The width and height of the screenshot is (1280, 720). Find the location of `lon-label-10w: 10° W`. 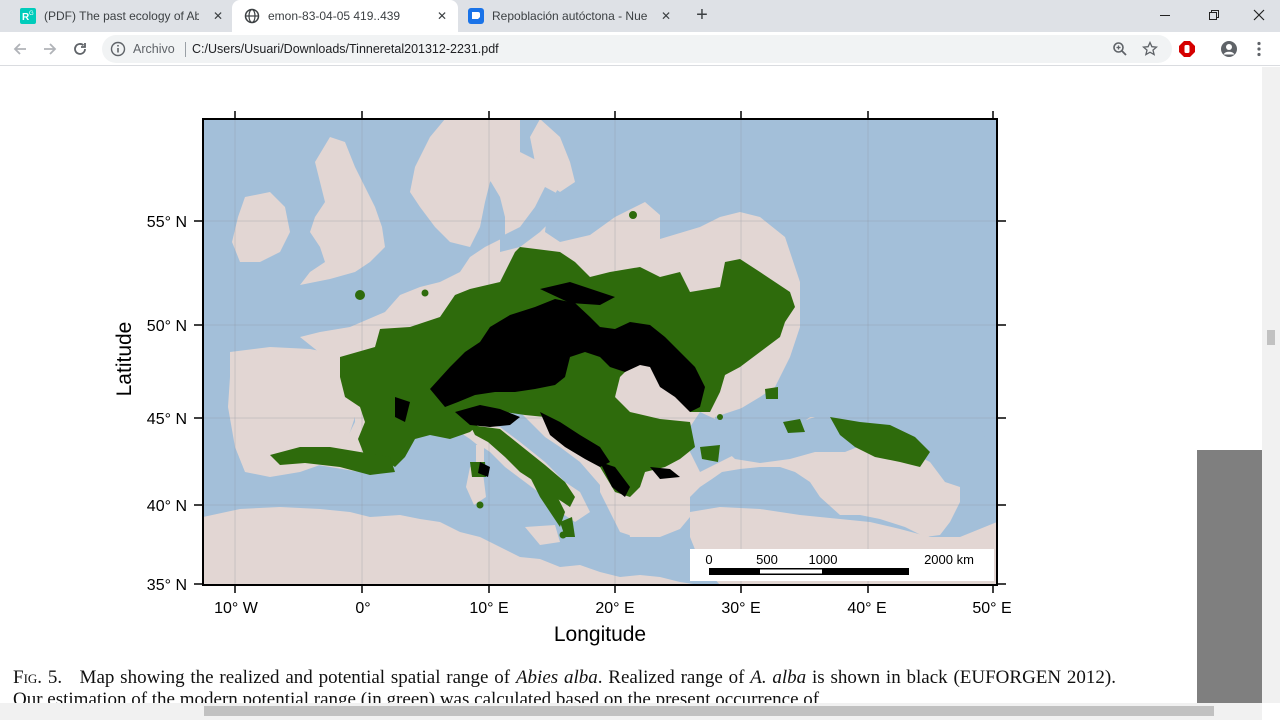

lon-label-10w: 10° W is located at coordinates (236, 608).